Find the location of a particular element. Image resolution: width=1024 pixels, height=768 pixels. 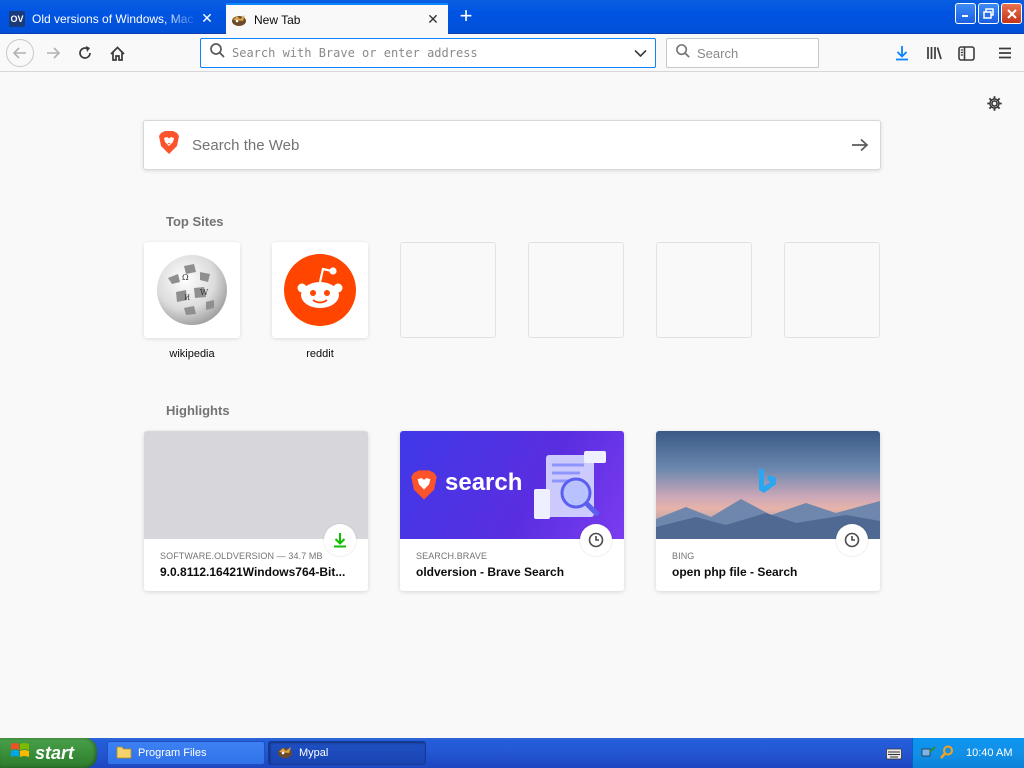

card-title: open php file - Search is located at coordinates (735, 572).